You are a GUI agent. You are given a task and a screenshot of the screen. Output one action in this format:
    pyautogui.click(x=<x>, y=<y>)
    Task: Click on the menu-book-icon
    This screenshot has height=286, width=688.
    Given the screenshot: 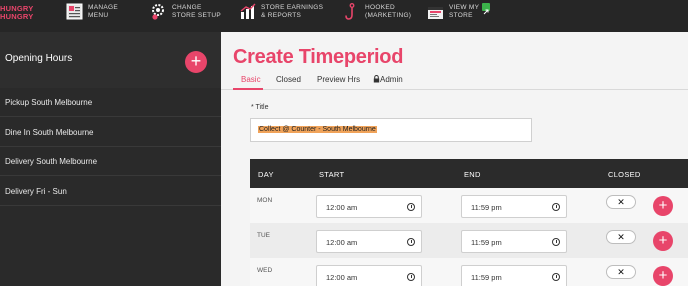 What is the action you would take?
    pyautogui.click(x=75, y=12)
    